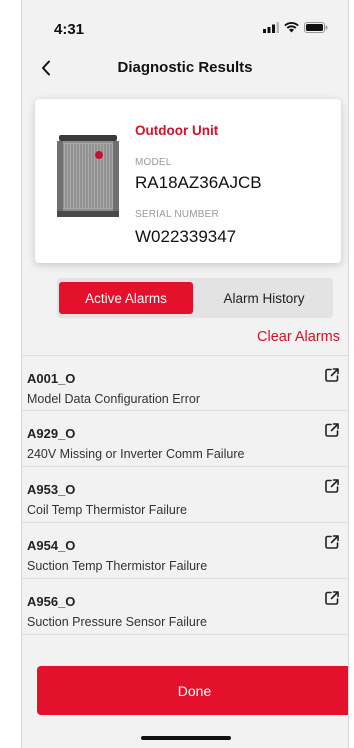 The image size is (354, 748). I want to click on alarm-item: A956_O Suction Pressure Sensor Failure, so click(185, 607).